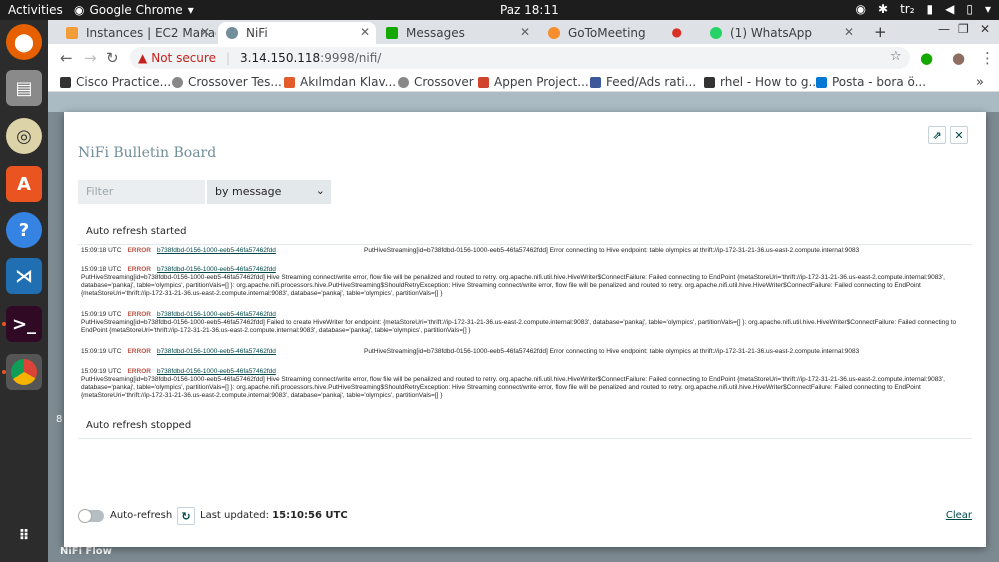 This screenshot has width=999, height=562. What do you see at coordinates (274, 515) in the screenshot?
I see `last-updated: Last updated: 15:10:56 UTC` at bounding box center [274, 515].